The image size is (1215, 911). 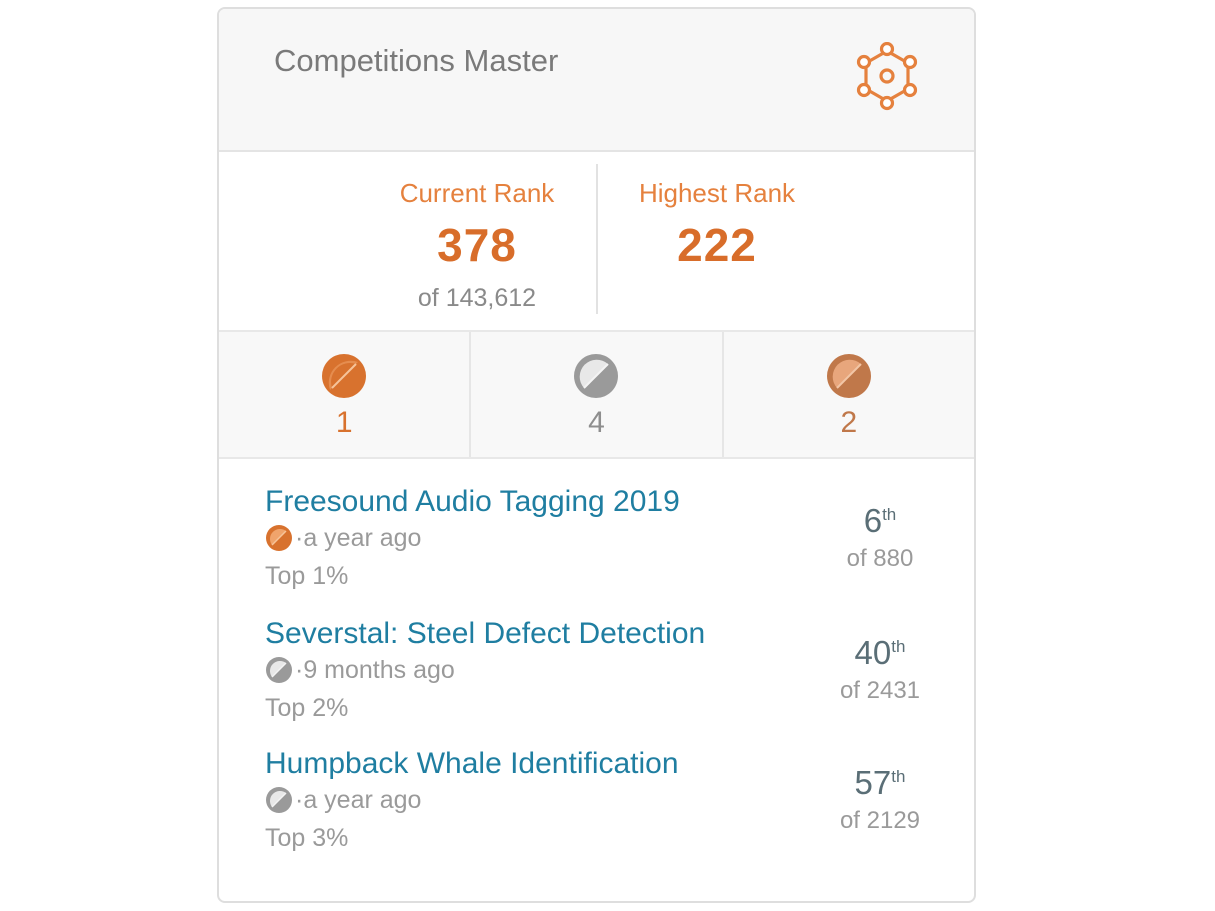 I want to click on competition-total: of 880, so click(x=880, y=558).